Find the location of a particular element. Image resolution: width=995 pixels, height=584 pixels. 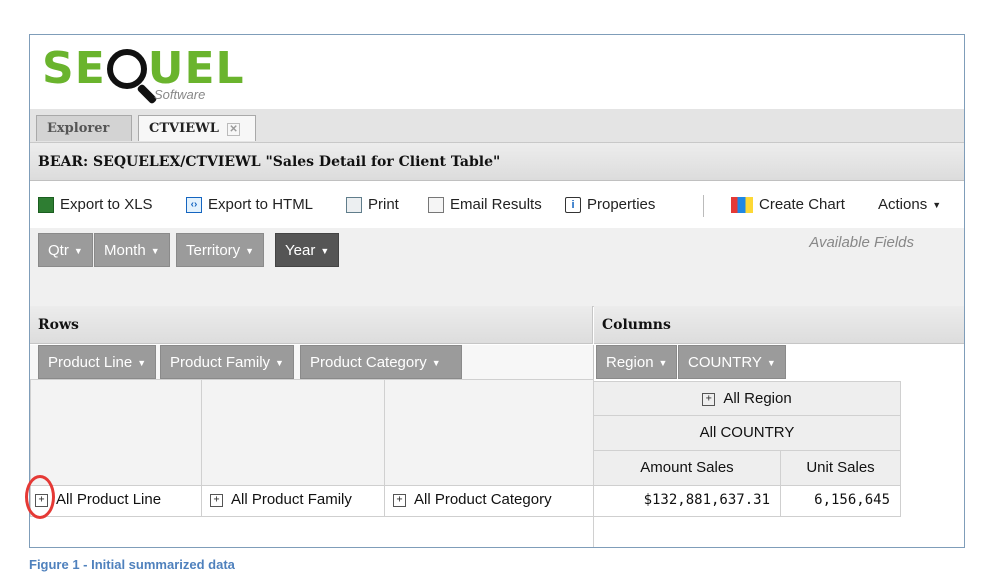

printer-icon is located at coordinates (354, 204).